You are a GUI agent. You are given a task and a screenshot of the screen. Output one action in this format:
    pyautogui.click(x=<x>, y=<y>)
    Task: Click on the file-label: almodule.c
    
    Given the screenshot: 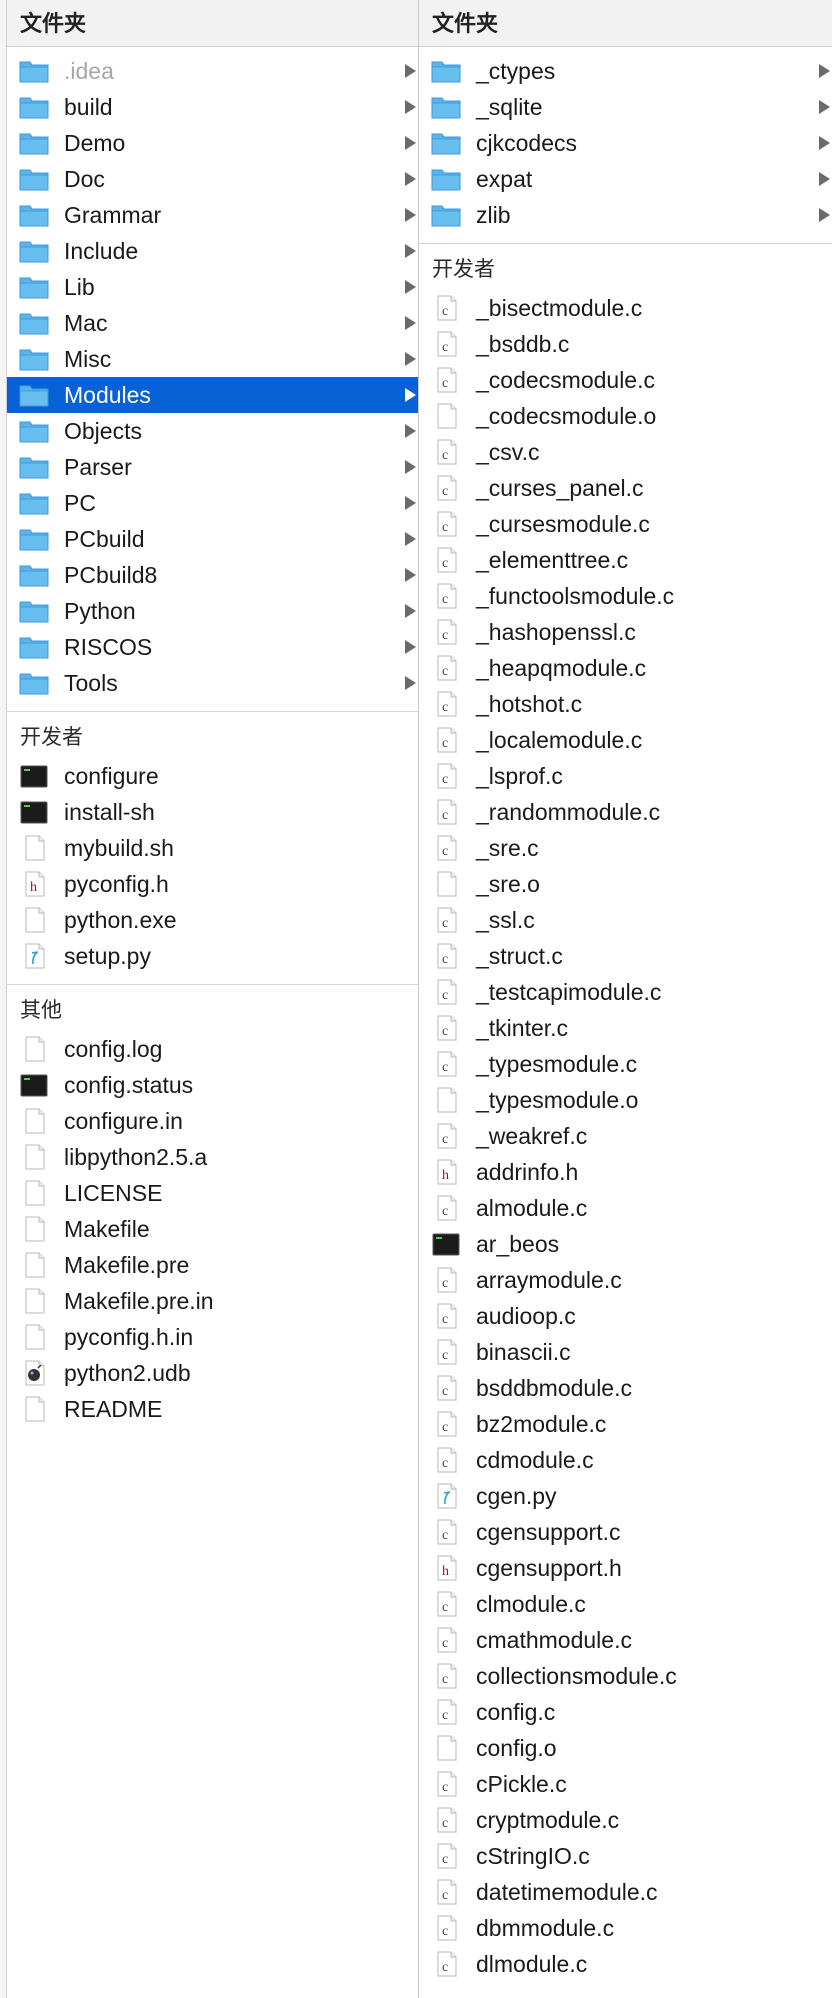 What is the action you would take?
    pyautogui.click(x=532, y=1208)
    